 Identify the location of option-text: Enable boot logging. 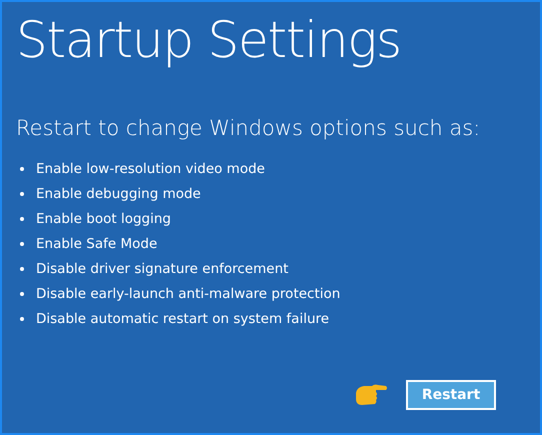
(103, 219).